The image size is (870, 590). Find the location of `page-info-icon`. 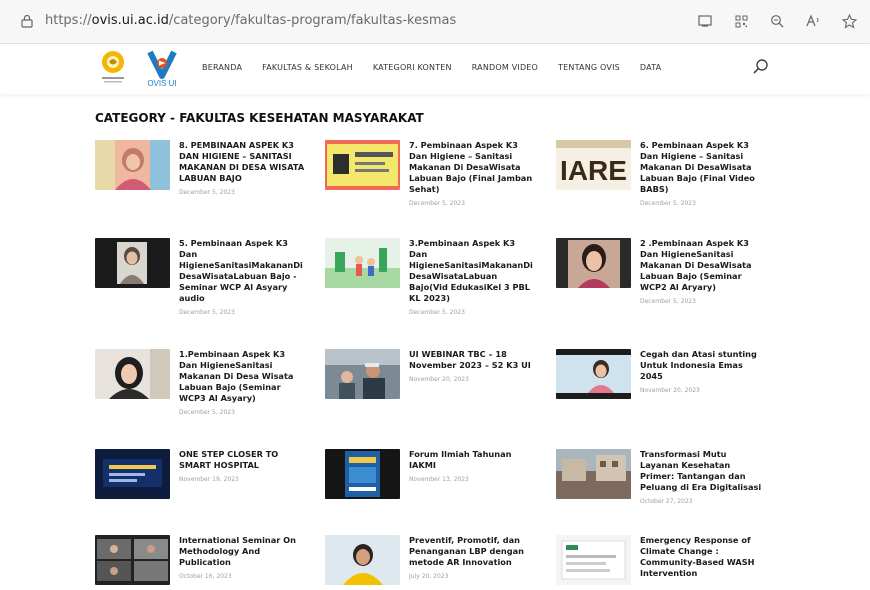

page-info-icon is located at coordinates (27, 21).